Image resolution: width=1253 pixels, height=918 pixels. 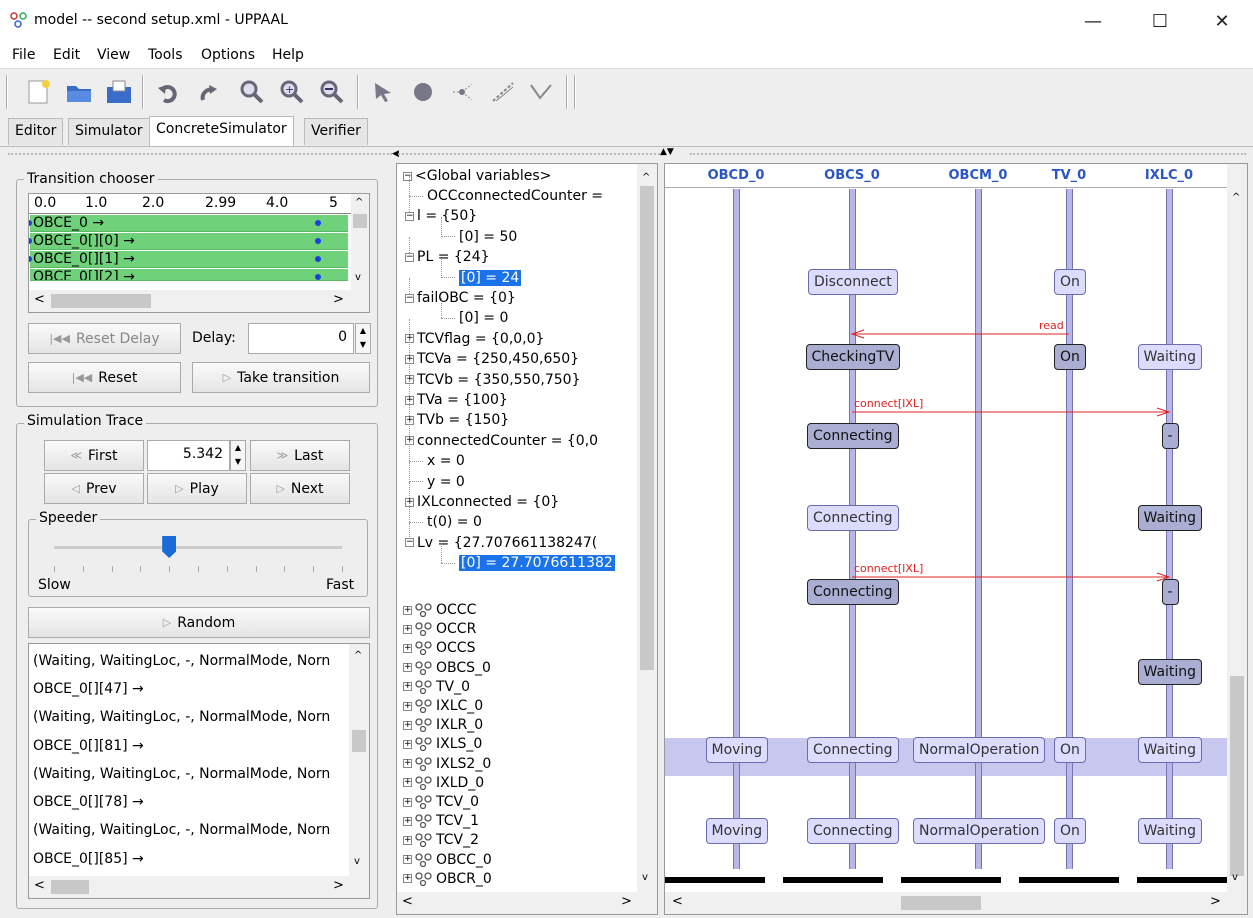 I want to click on menu-help: Help, so click(x=288, y=55).